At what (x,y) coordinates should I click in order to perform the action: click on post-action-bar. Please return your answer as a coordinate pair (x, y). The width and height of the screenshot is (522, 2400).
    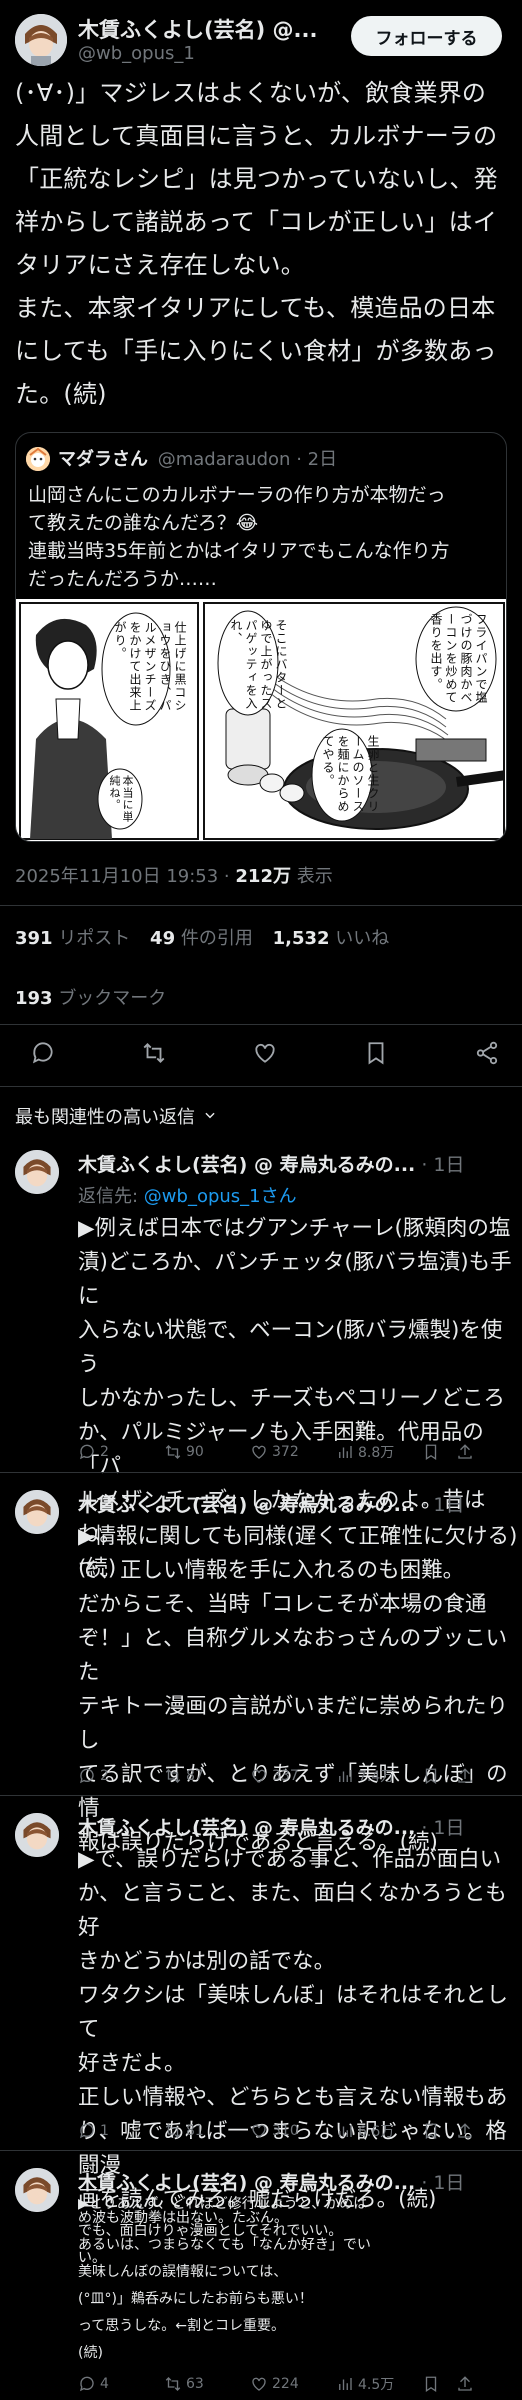
    Looking at the image, I should click on (265, 1055).